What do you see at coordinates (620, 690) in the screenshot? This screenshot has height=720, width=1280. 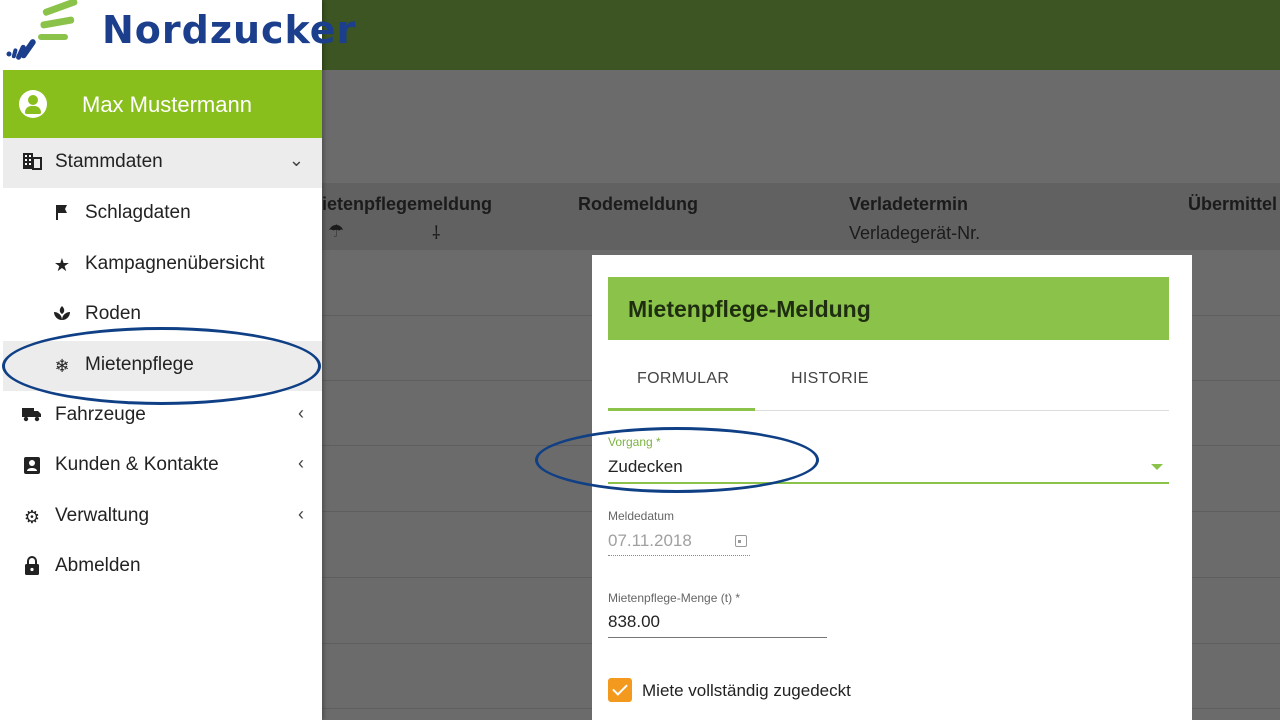 I see `miete-zugedeckt-checkbox` at bounding box center [620, 690].